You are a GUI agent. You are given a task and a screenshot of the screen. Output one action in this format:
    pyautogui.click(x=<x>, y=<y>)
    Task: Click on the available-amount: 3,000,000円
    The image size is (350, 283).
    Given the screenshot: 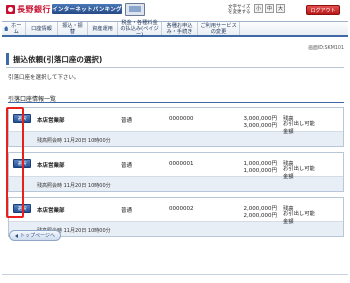 What is the action you would take?
    pyautogui.click(x=260, y=126)
    